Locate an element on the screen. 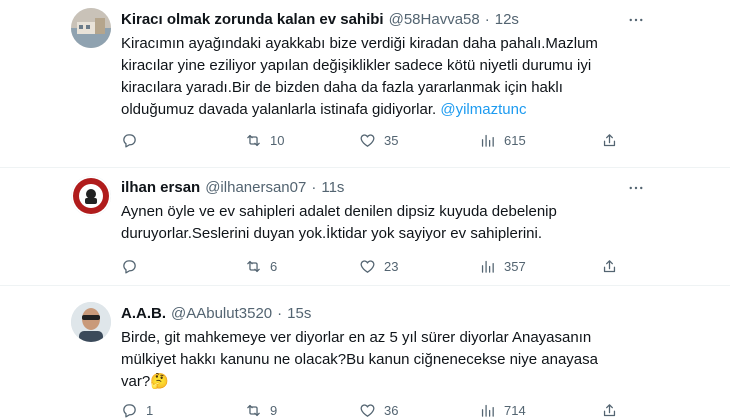 Image resolution: width=730 pixels, height=420 pixels. mention-link: @yilmaztunc is located at coordinates (483, 109).